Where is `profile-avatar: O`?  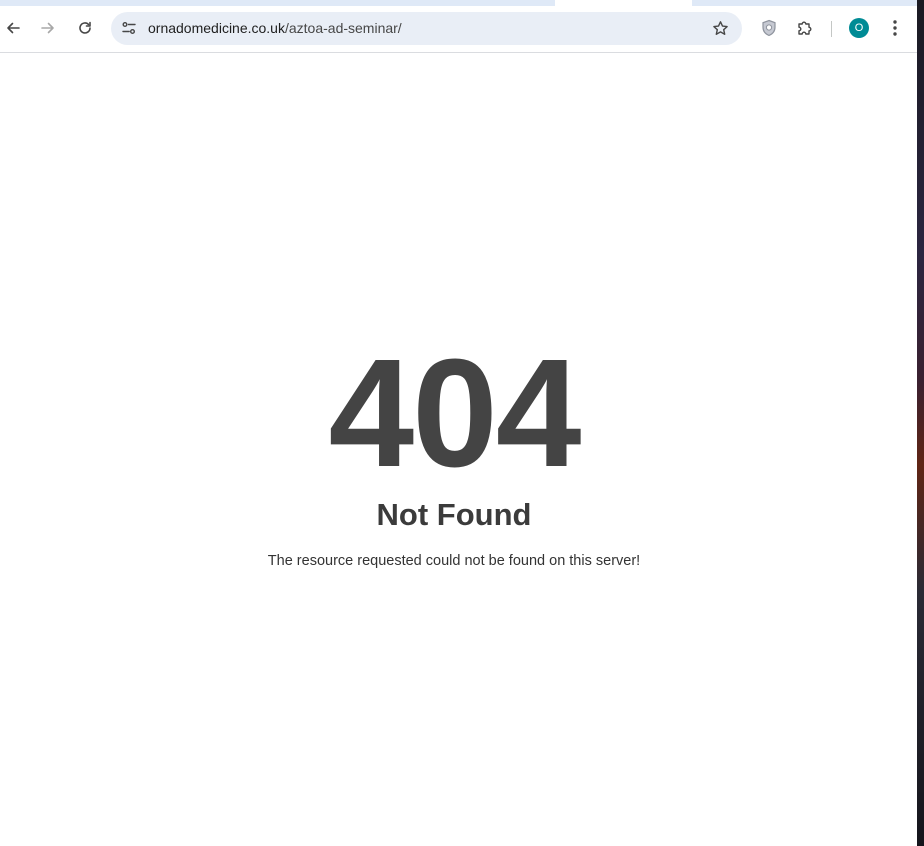
profile-avatar: O is located at coordinates (859, 28).